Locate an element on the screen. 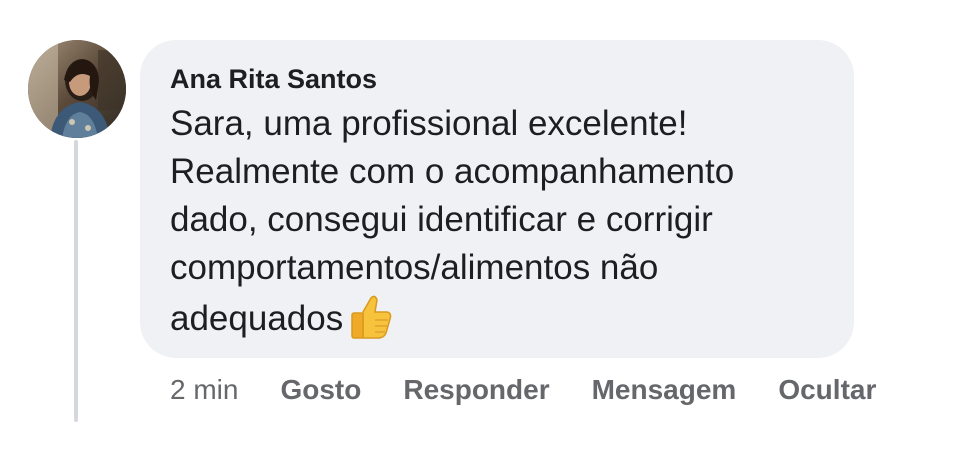  comment-line-1: Sara, uma profissional excelente! is located at coordinates (429, 123).